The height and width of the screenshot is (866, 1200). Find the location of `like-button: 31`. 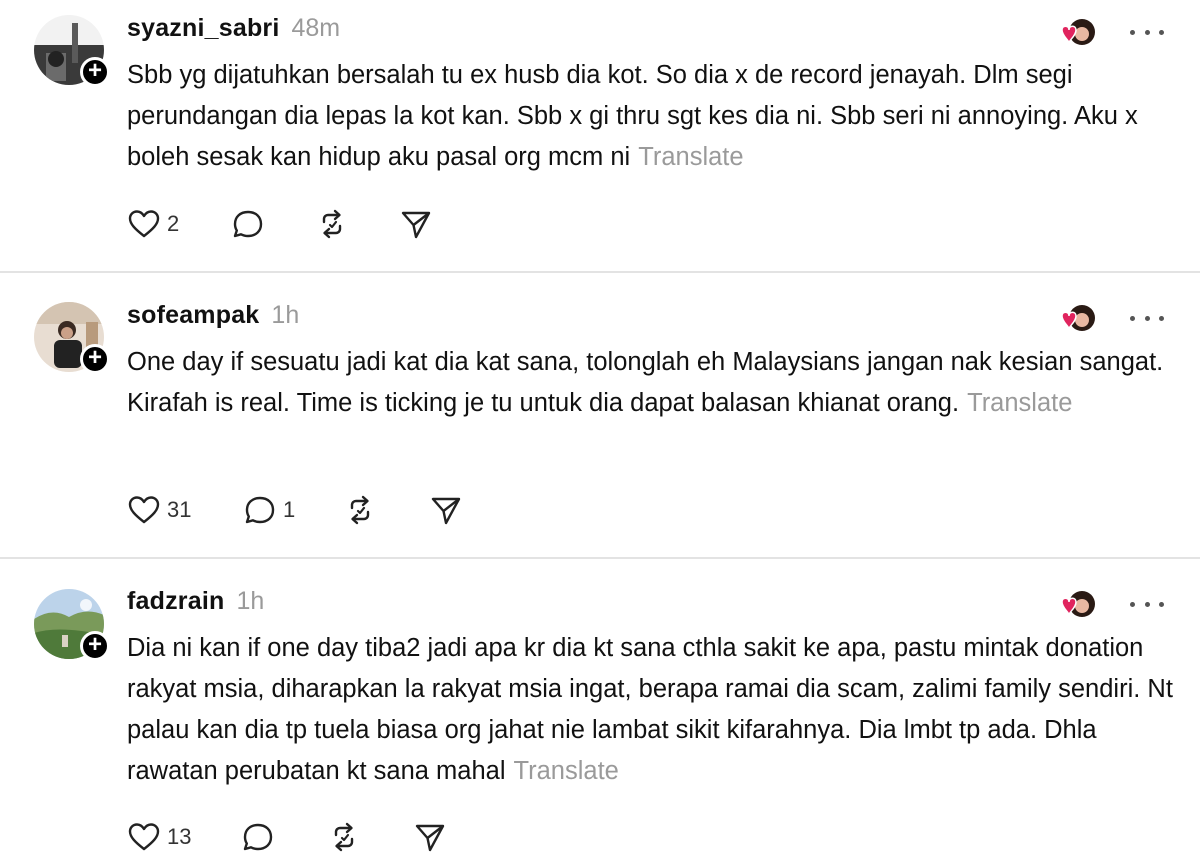

like-button: 31 is located at coordinates (159, 510).